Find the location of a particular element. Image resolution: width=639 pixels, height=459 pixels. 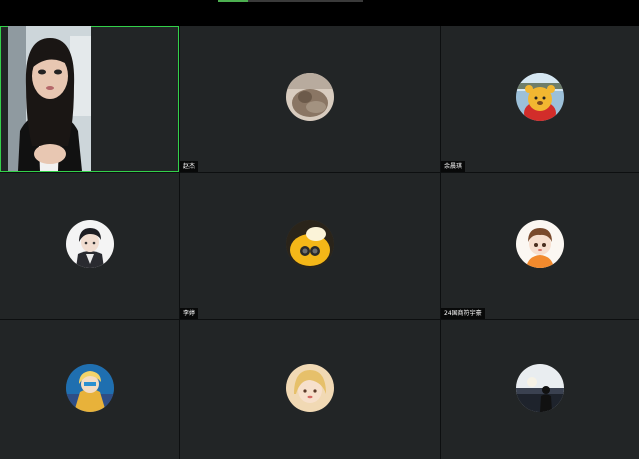

cat-photo-avatar-icon is located at coordinates (310, 97).